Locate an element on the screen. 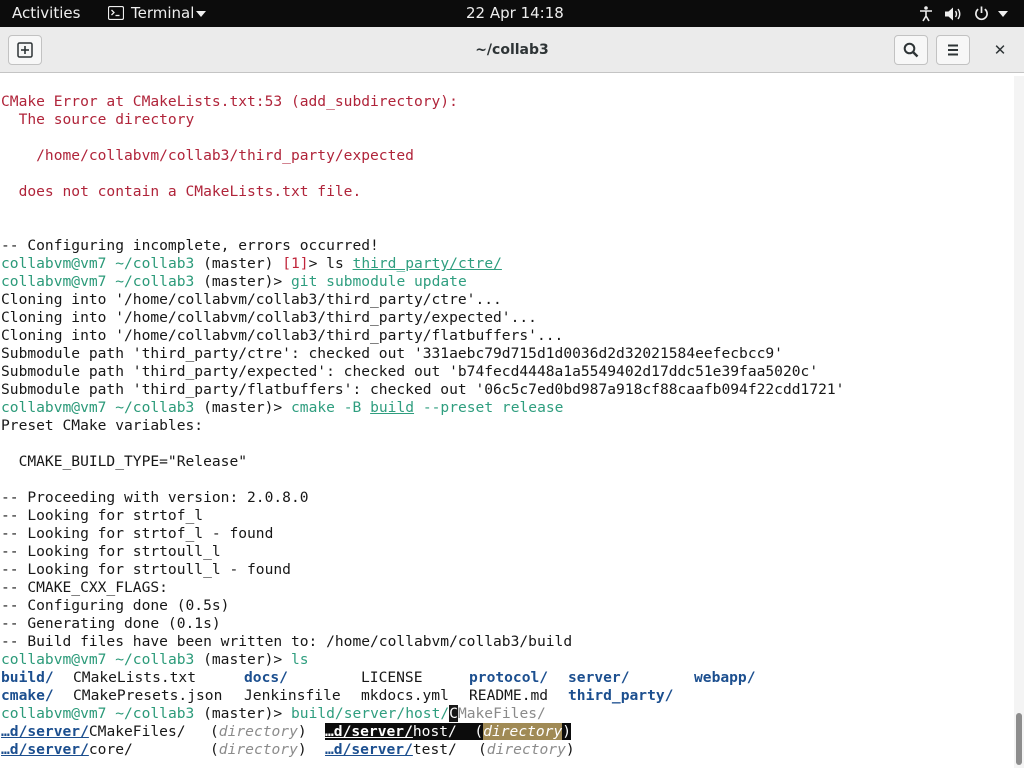 The image size is (1024, 768). command: ls is located at coordinates (300, 659).